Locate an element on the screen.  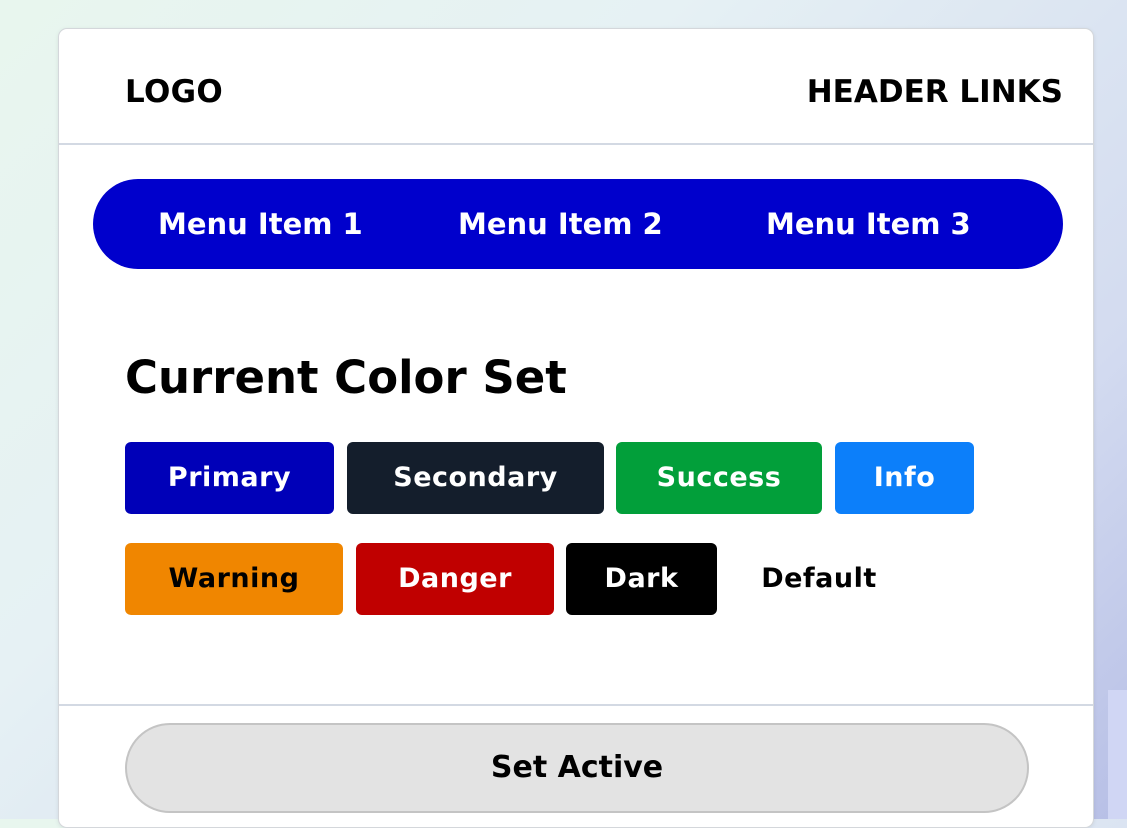
menu-item-3: Menu Item 3 is located at coordinates (868, 224).